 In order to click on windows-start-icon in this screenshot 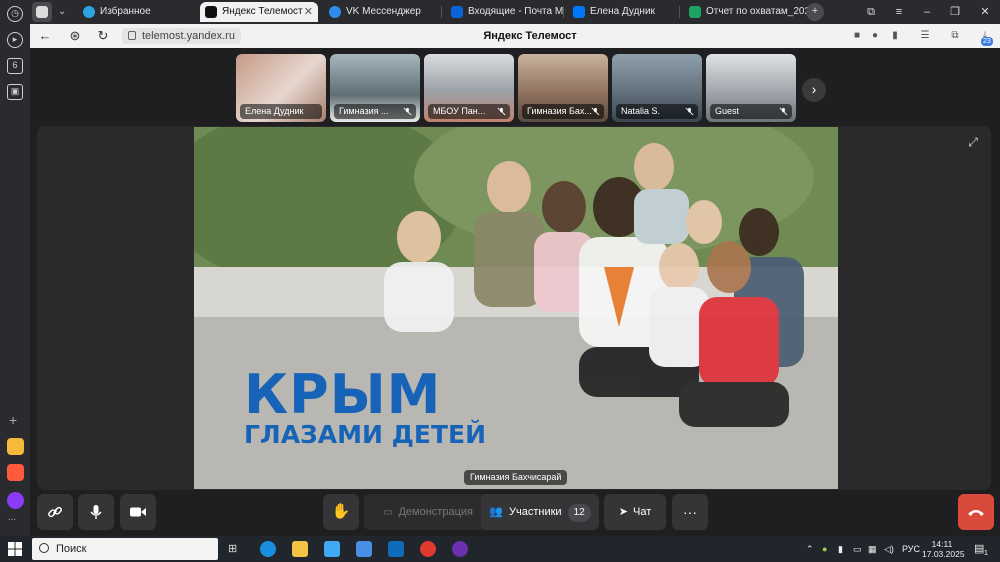, I will do `click(15, 549)`.